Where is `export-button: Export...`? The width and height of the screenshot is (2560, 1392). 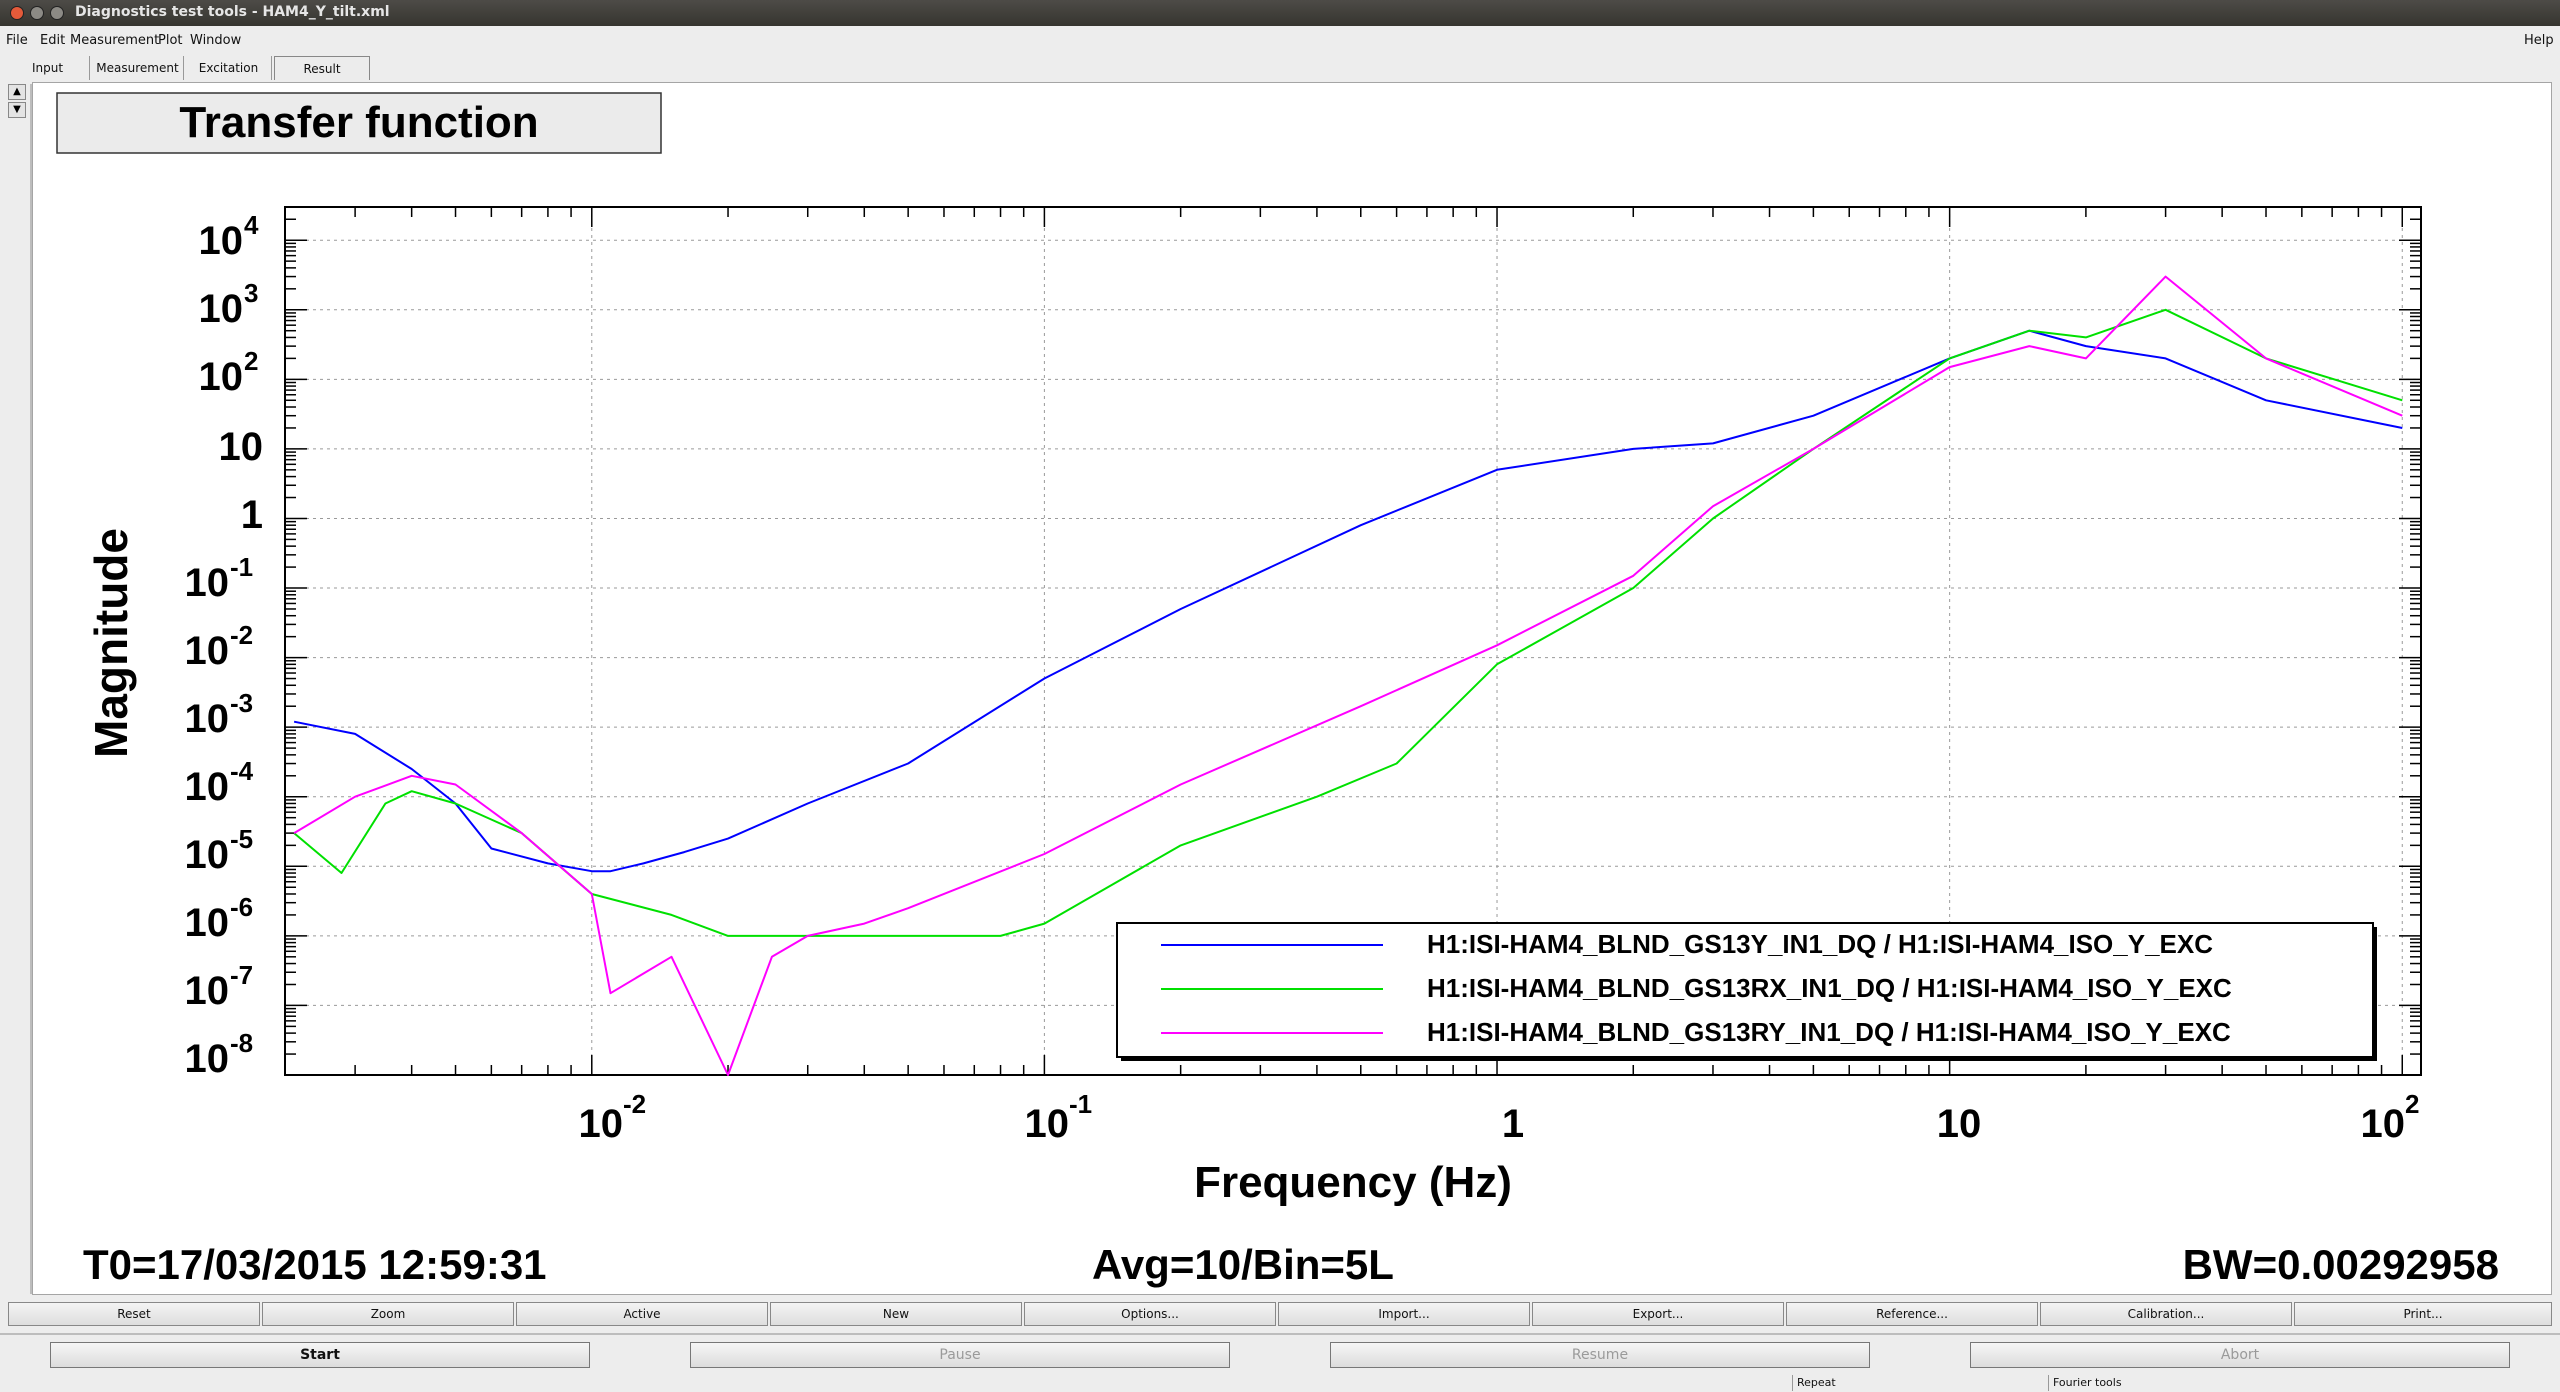
export-button: Export... is located at coordinates (1658, 1314).